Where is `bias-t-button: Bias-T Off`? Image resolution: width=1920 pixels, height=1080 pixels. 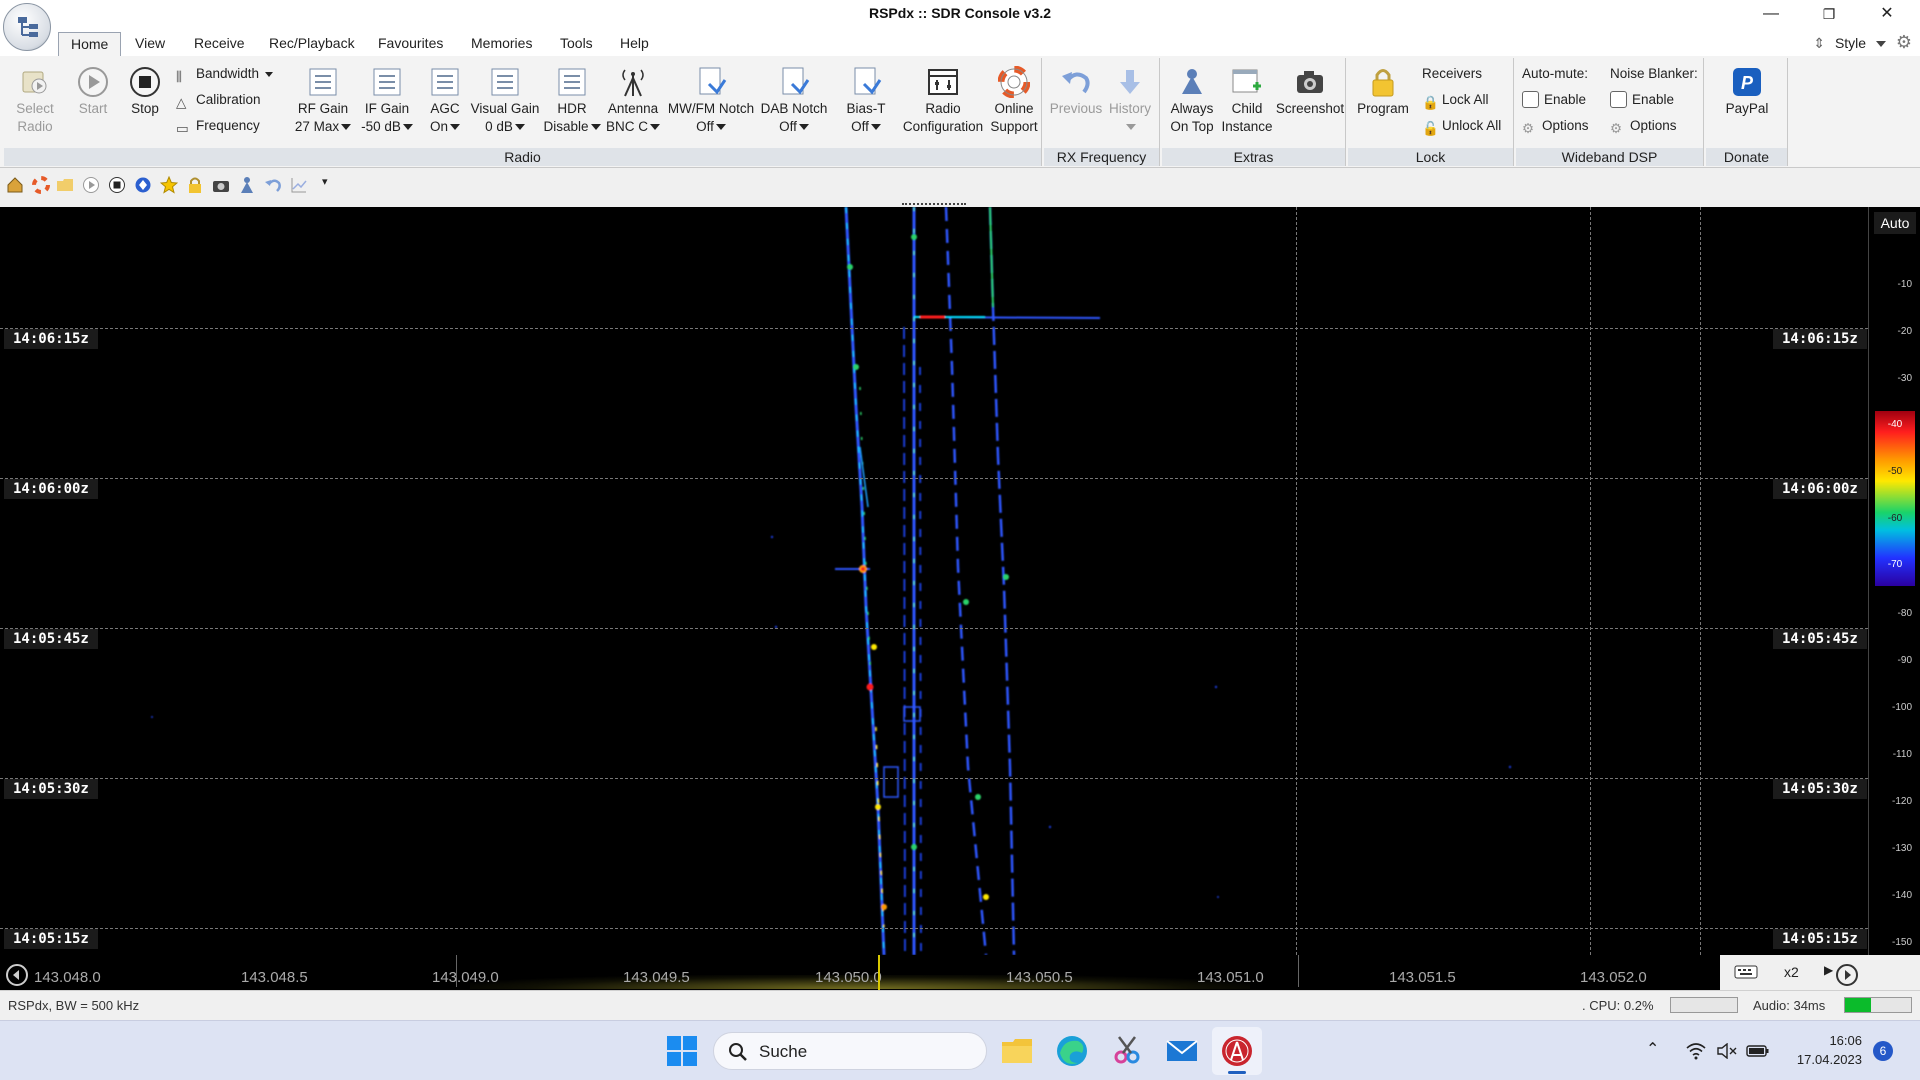
bias-t-button: Bias-T Off is located at coordinates (866, 97).